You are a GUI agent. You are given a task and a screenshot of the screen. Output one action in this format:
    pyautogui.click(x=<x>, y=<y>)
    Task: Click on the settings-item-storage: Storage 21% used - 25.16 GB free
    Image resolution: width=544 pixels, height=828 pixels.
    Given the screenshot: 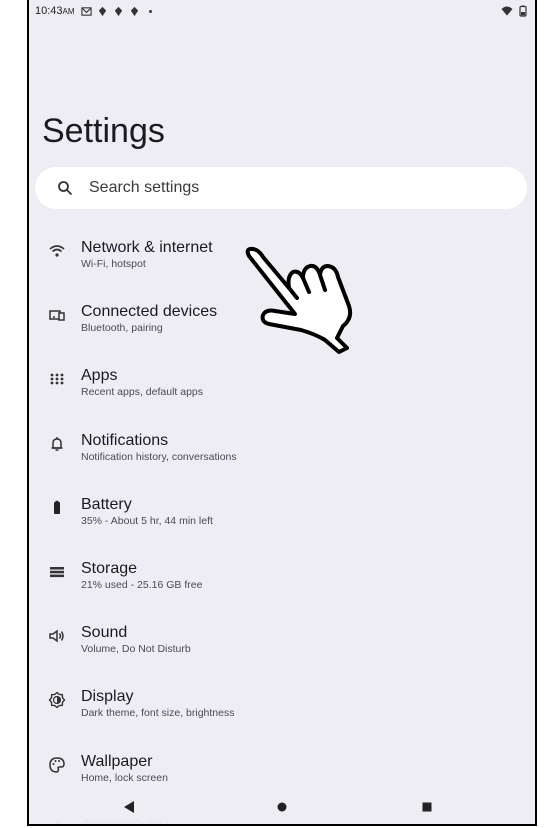 What is the action you would take?
    pyautogui.click(x=282, y=577)
    